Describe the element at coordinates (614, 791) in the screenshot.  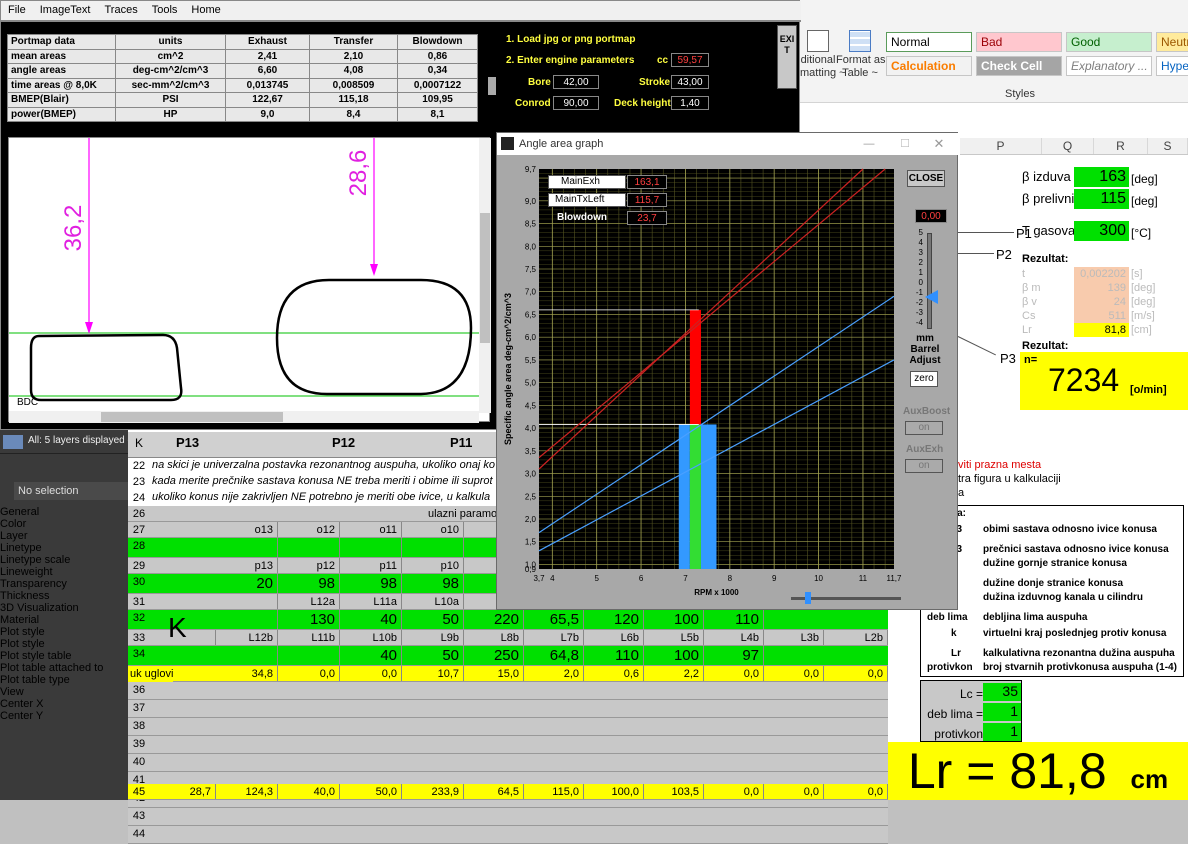
I see `sheet-cell: 100,0` at that location.